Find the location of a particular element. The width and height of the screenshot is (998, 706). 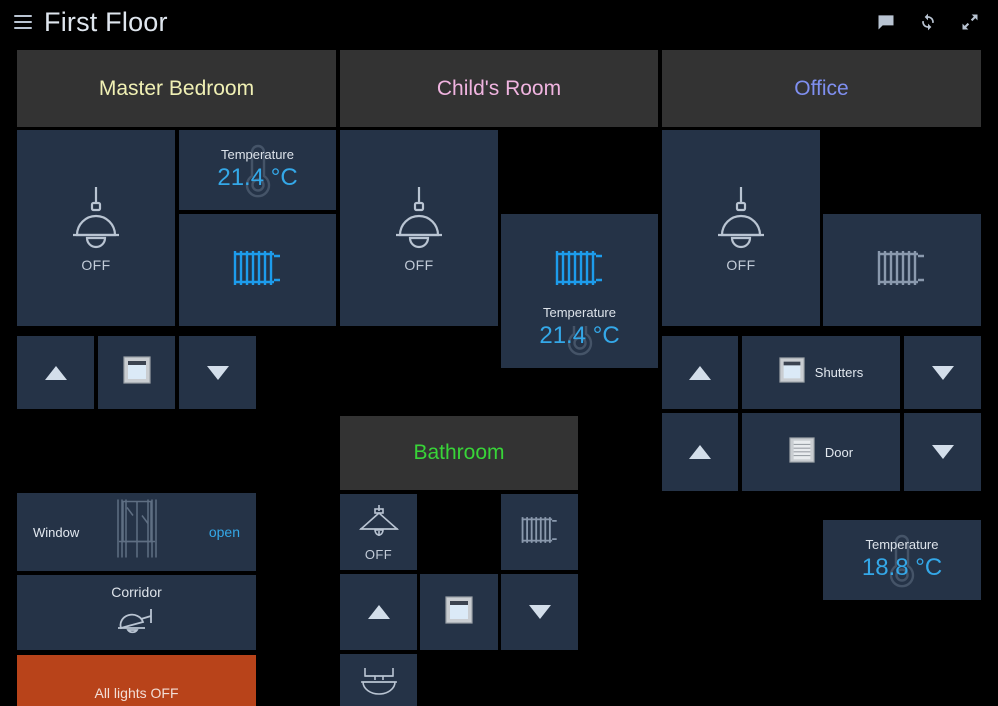

light-toggle-childs-room: OFF is located at coordinates (419, 228).